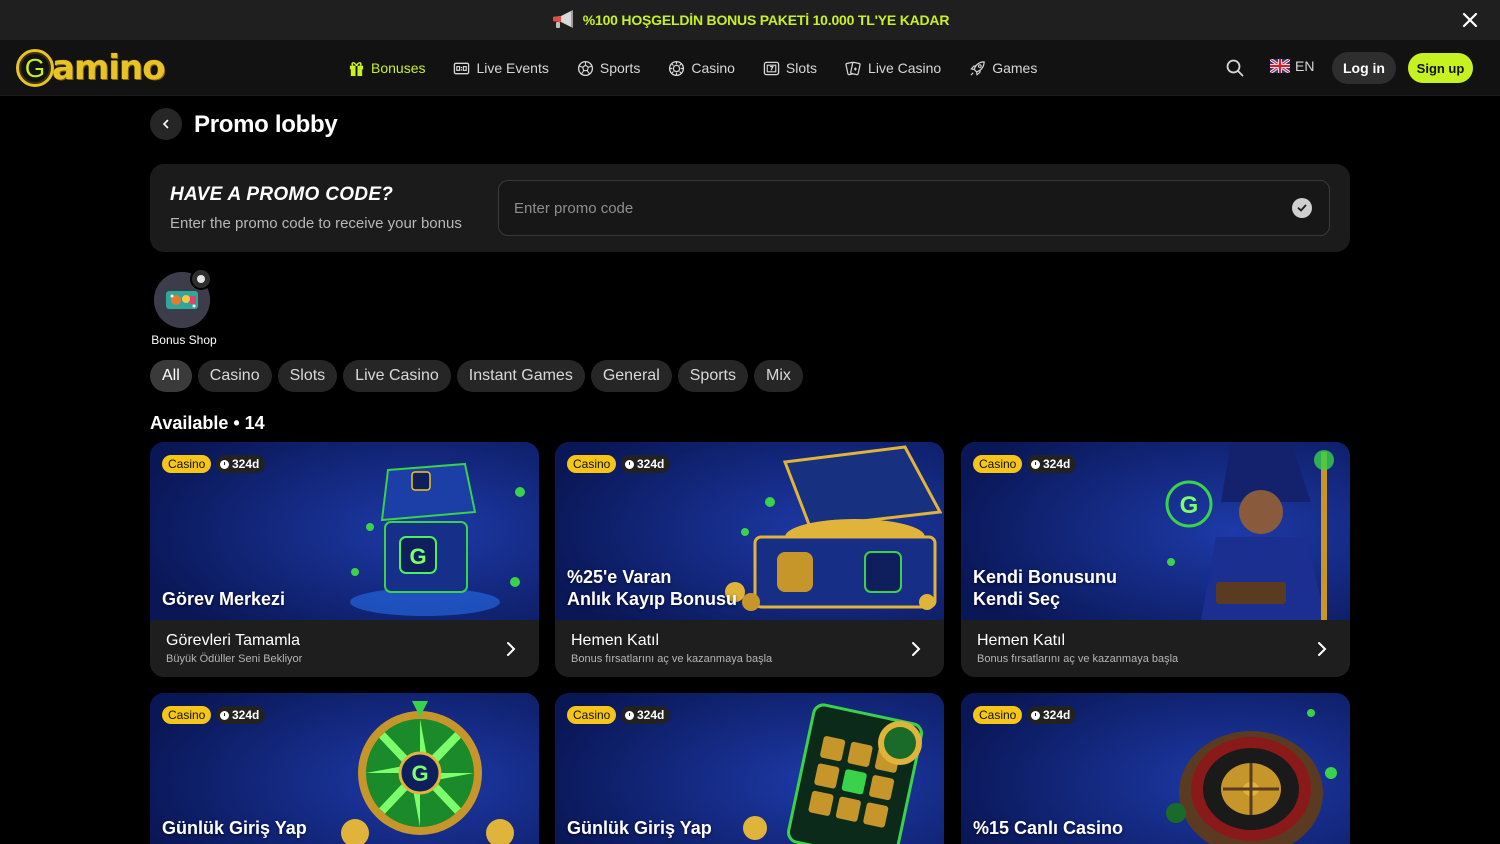 The height and width of the screenshot is (844, 1500). Describe the element at coordinates (771, 68) in the screenshot. I see `slot-machine-icon` at that location.